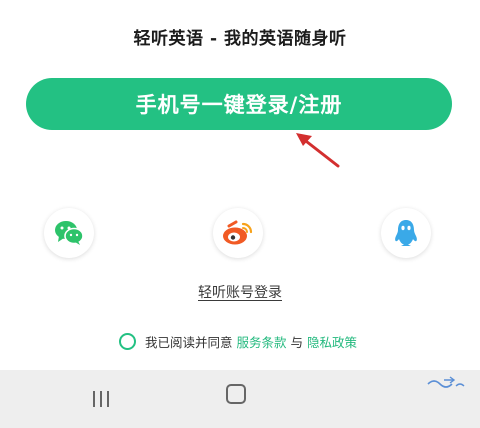 This screenshot has width=480, height=428. I want to click on wechat-login-button, so click(69, 233).